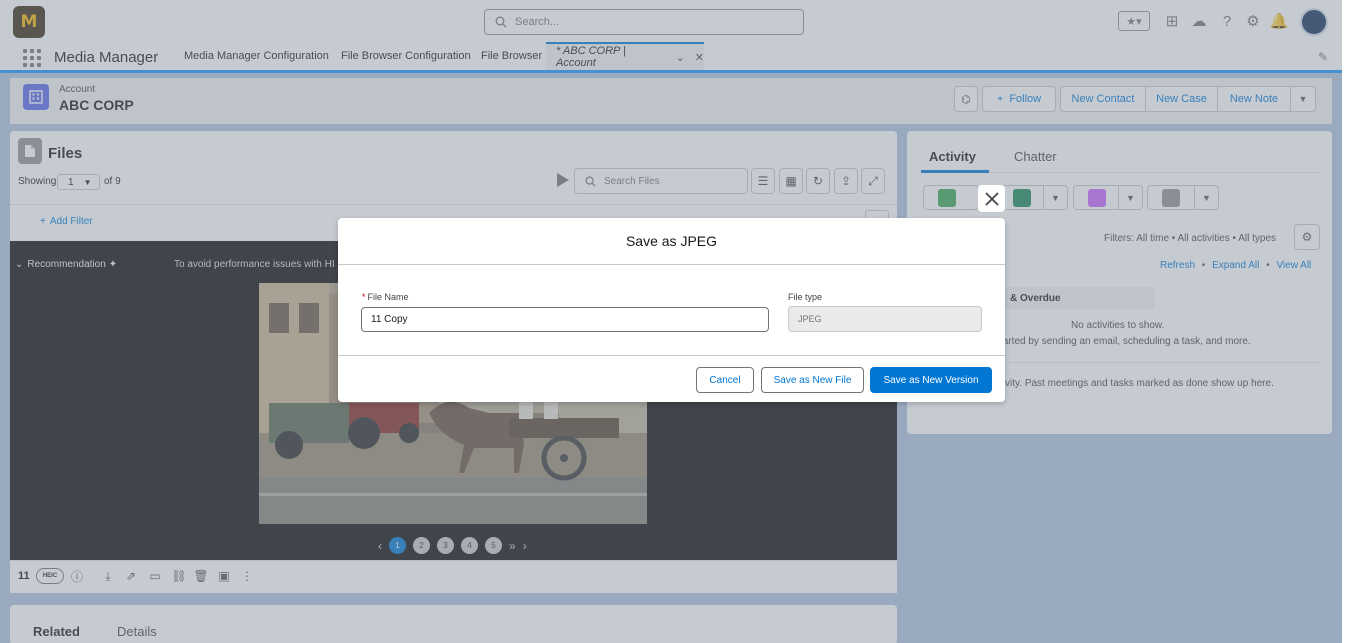  Describe the element at coordinates (364, 297) in the screenshot. I see `required-marker: *` at that location.